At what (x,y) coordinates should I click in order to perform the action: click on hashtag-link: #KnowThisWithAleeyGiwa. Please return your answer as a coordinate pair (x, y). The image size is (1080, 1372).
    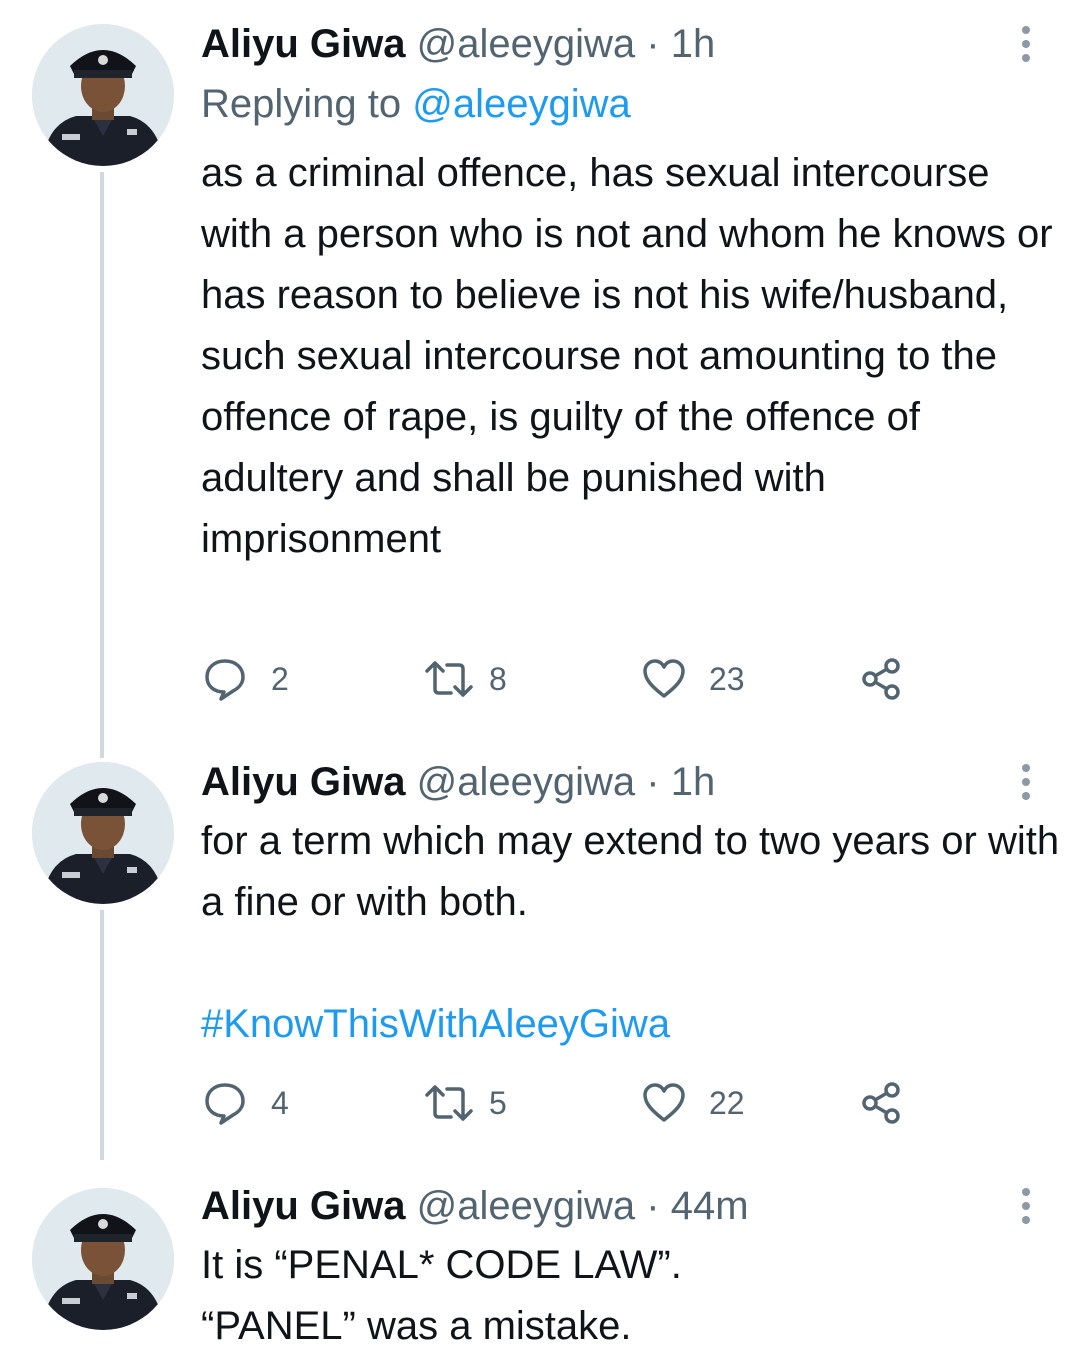
    Looking at the image, I should click on (631, 1024).